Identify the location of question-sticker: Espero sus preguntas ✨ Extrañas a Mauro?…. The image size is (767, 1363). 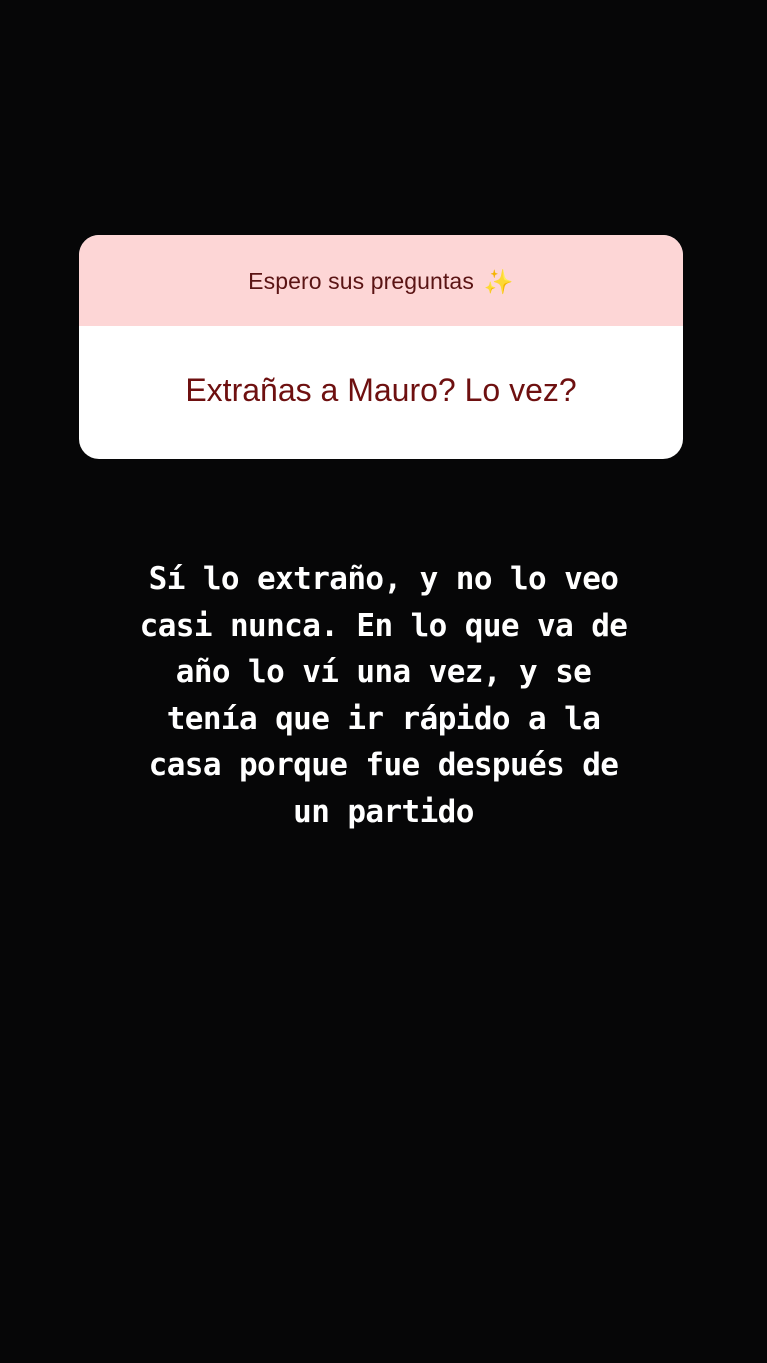
(381, 347).